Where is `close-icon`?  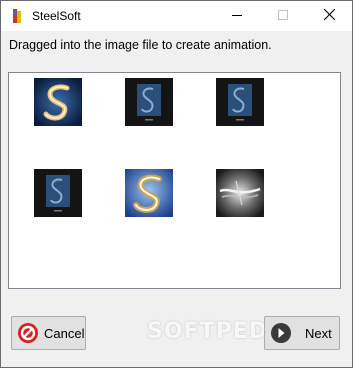 close-icon is located at coordinates (329, 15).